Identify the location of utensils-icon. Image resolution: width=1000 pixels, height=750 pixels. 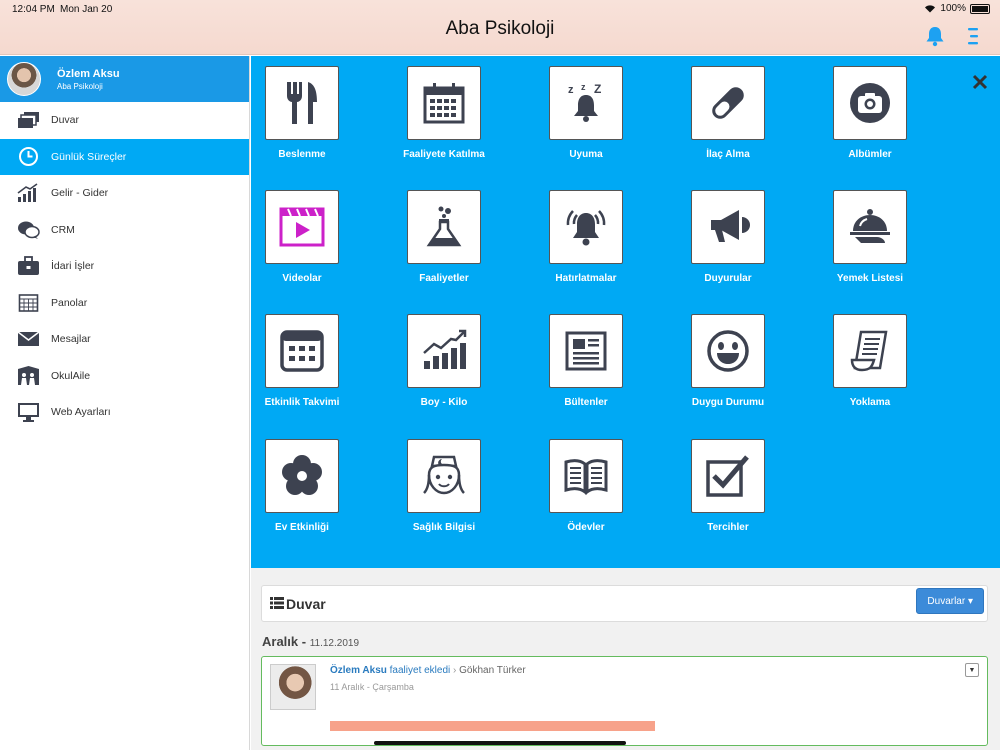
(302, 103).